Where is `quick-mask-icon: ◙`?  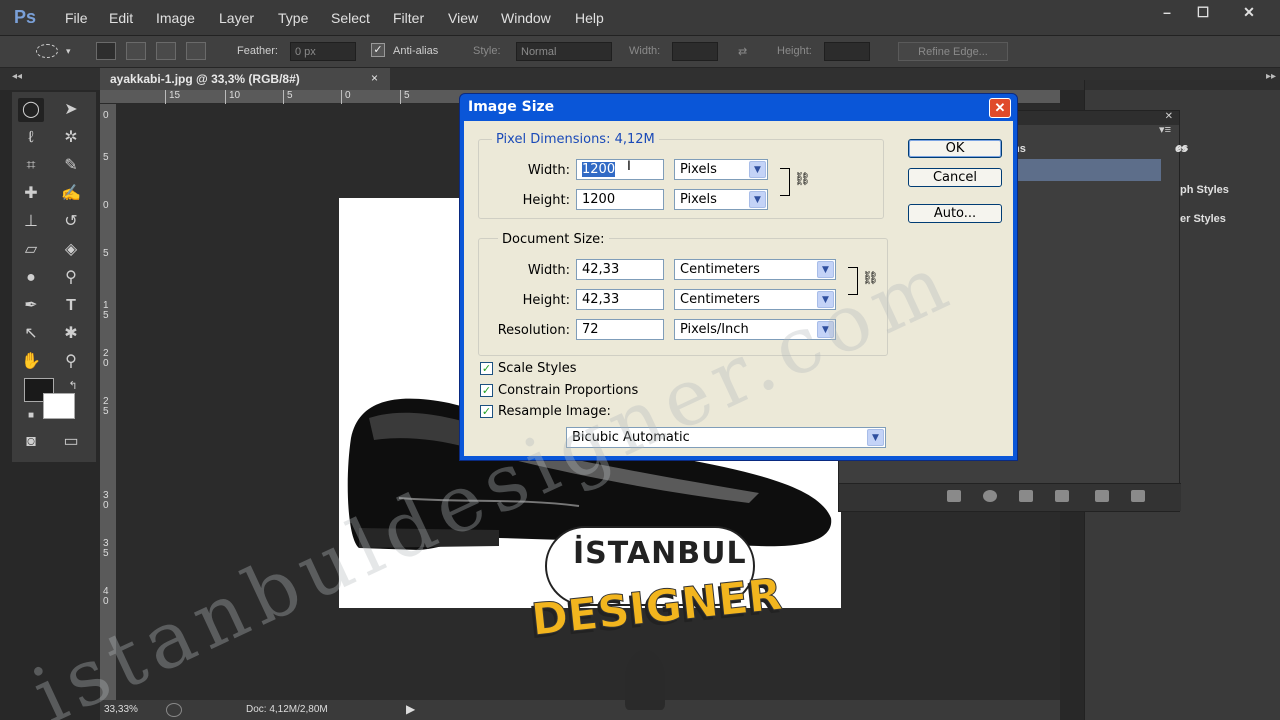
quick-mask-icon: ◙ is located at coordinates (31, 442).